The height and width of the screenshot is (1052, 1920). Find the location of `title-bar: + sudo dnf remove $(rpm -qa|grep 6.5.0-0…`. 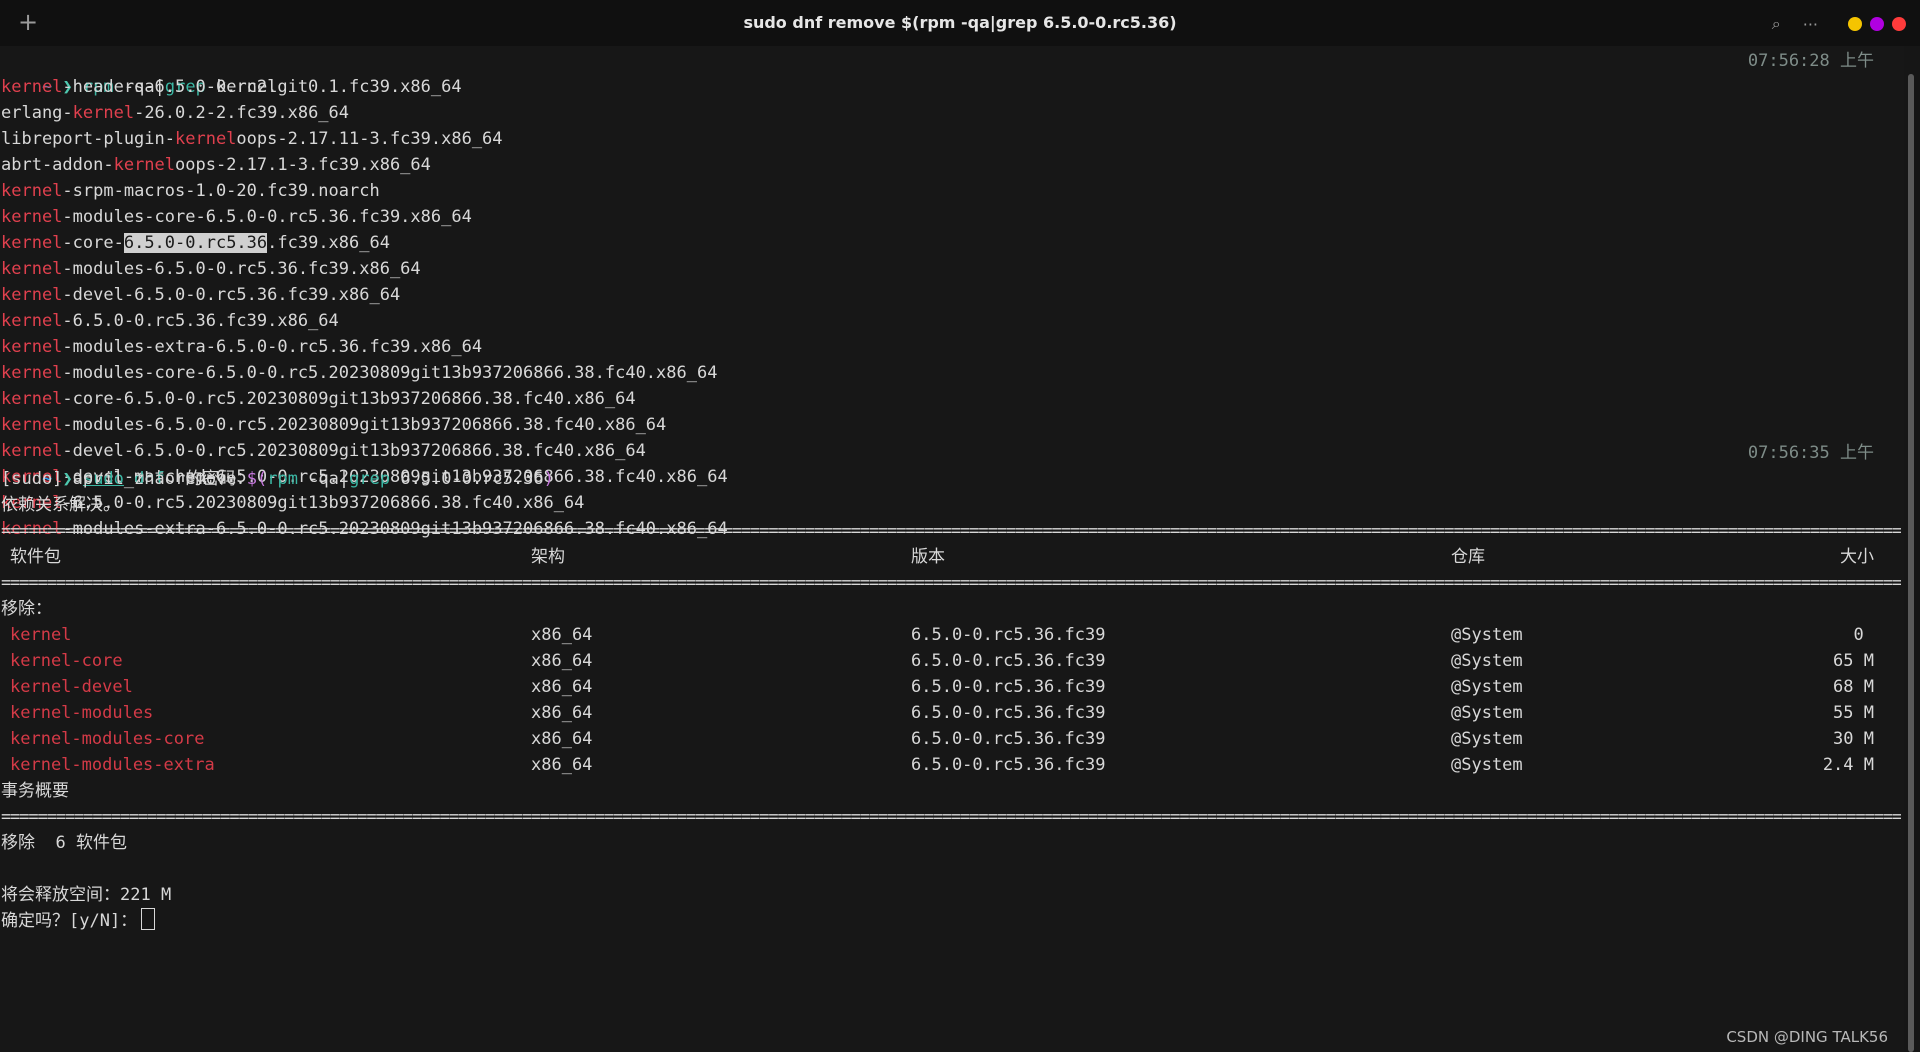

title-bar: + sudo dnf remove $(rpm -qa|grep 6.5.0-0… is located at coordinates (960, 23).